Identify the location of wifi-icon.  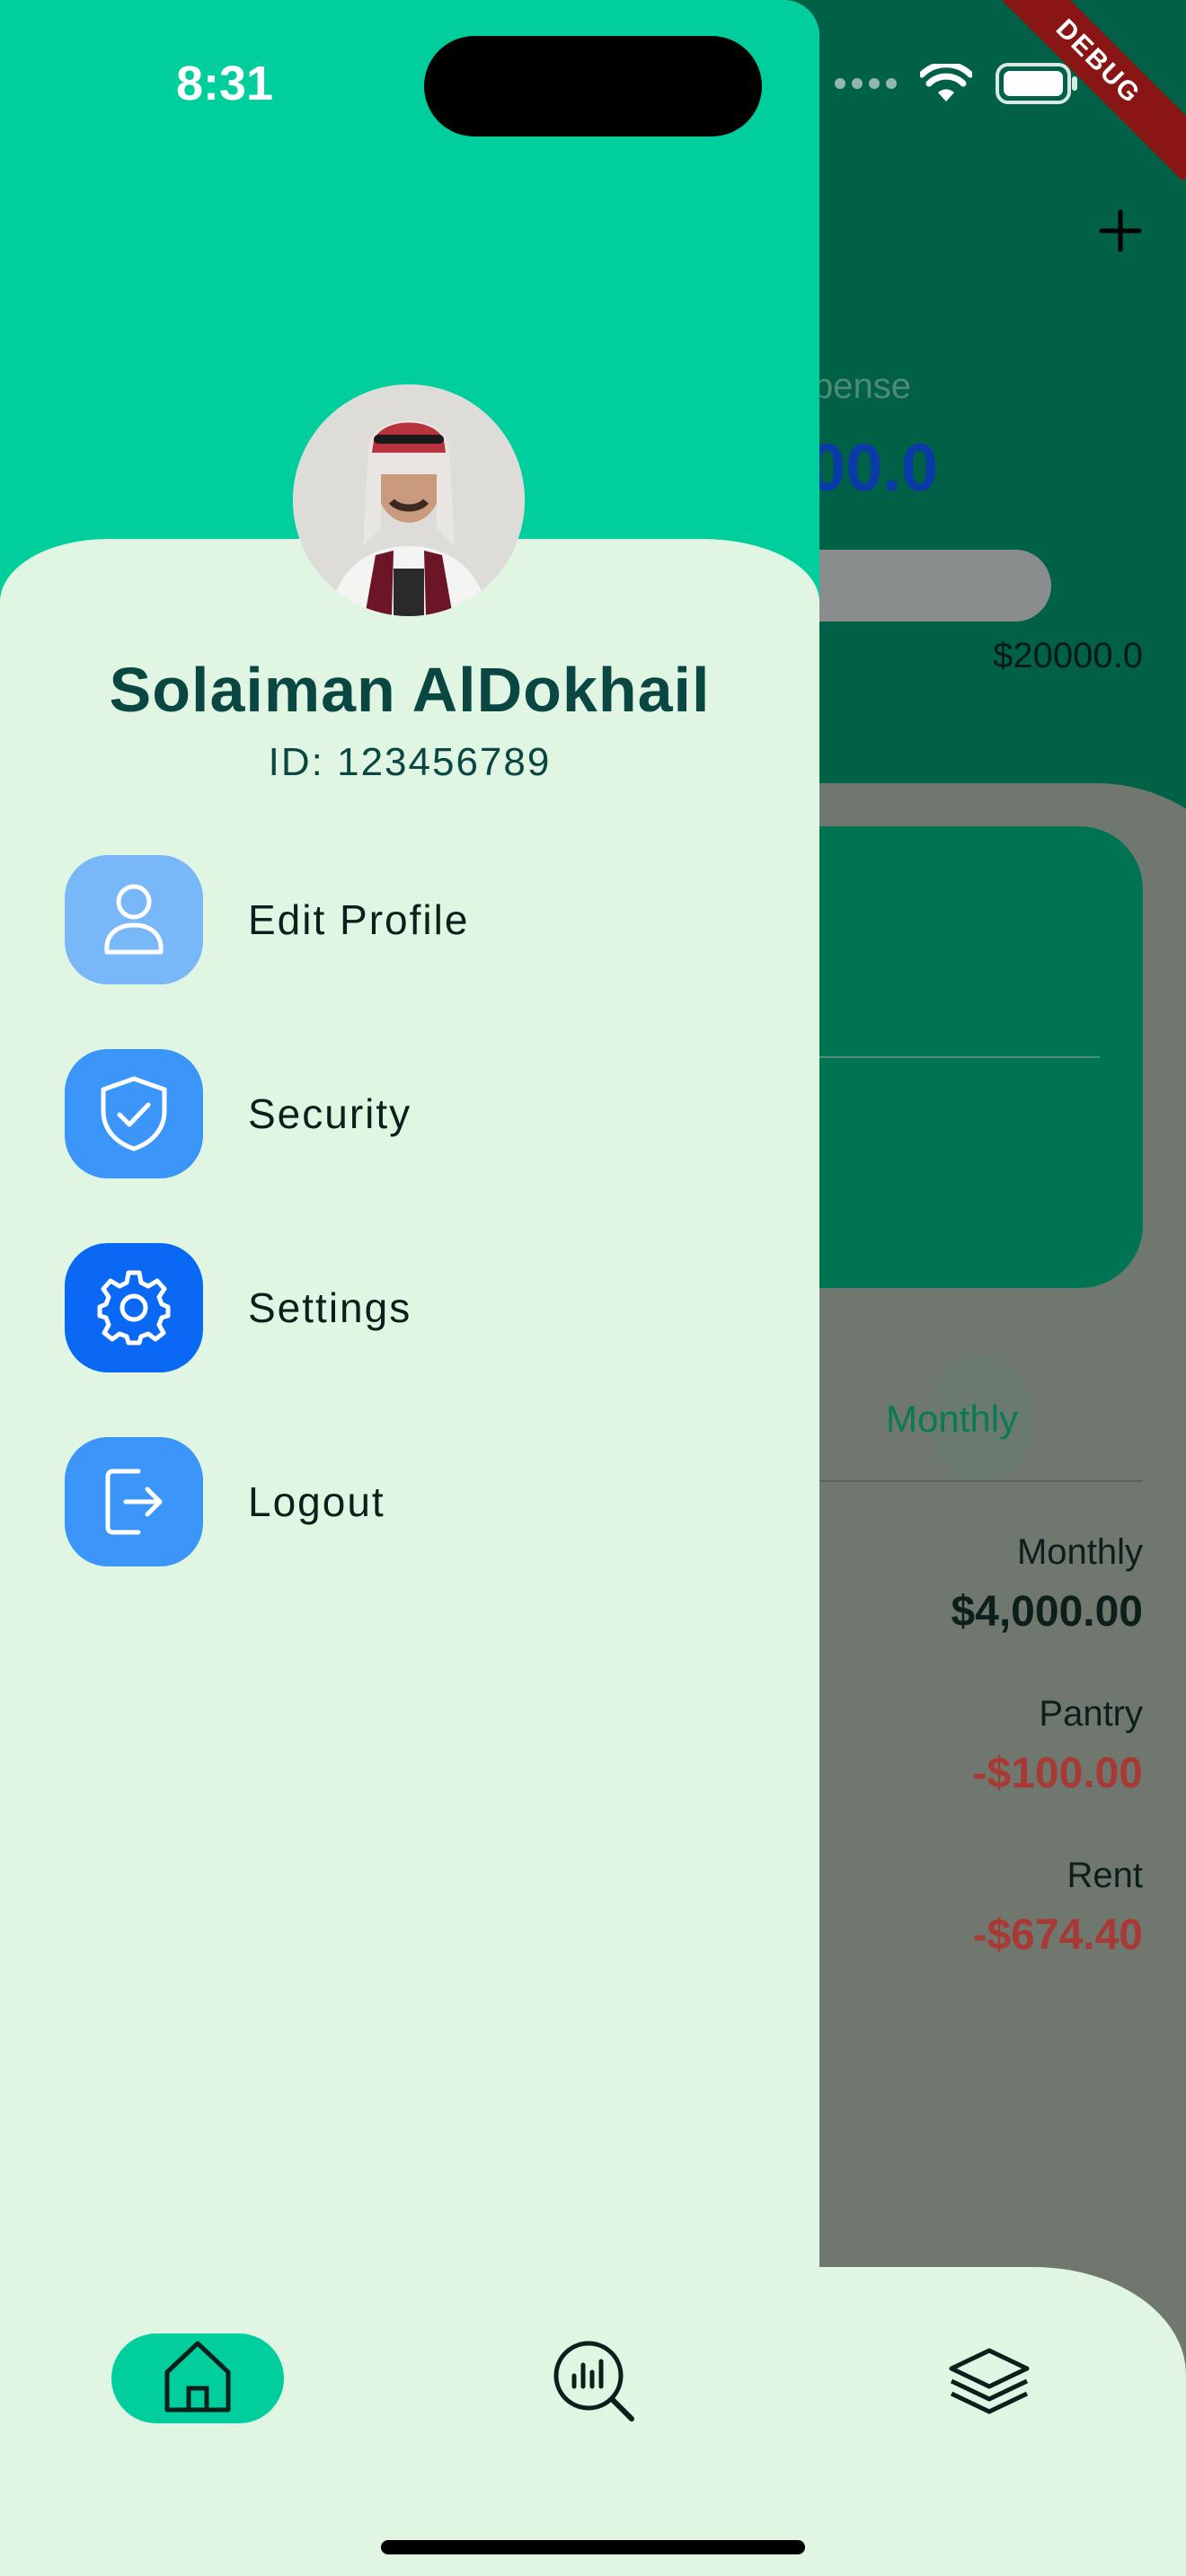
(946, 84).